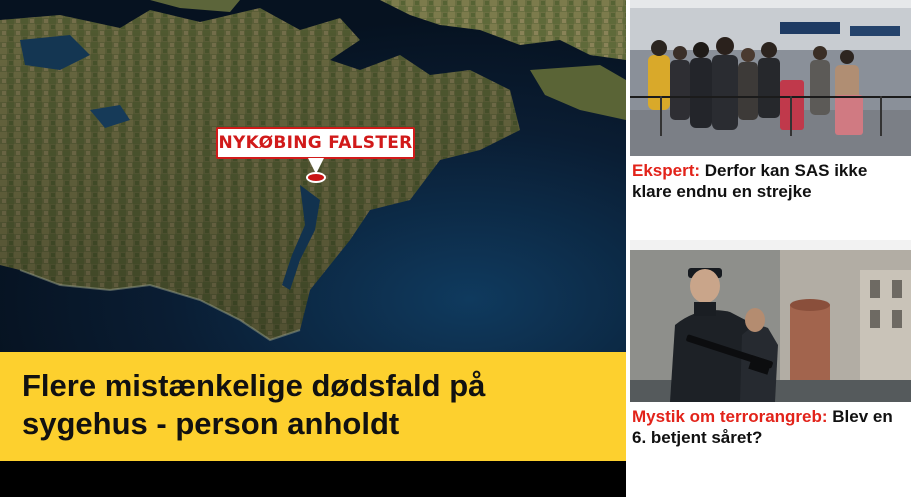 The width and height of the screenshot is (911, 497). I want to click on map-location-label: NYKØBING FALSTER, so click(315, 143).